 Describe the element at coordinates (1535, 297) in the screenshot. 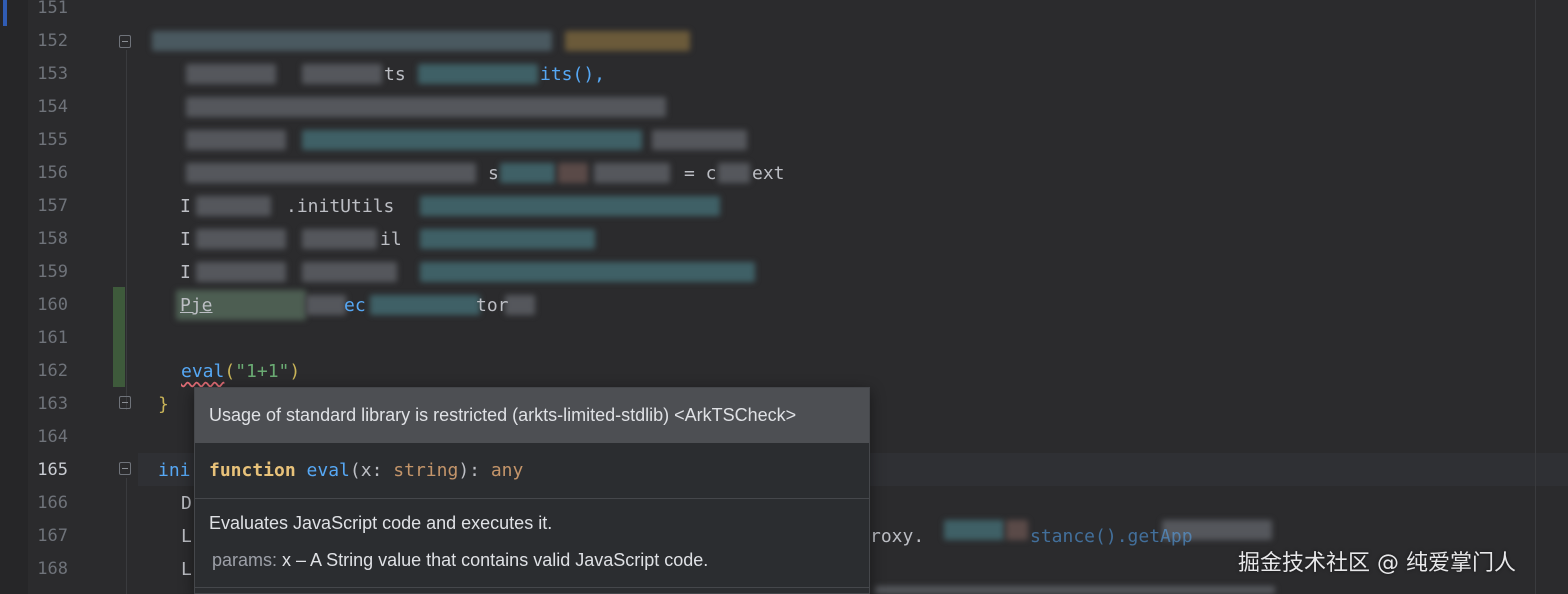

I see `right-margin-line` at that location.